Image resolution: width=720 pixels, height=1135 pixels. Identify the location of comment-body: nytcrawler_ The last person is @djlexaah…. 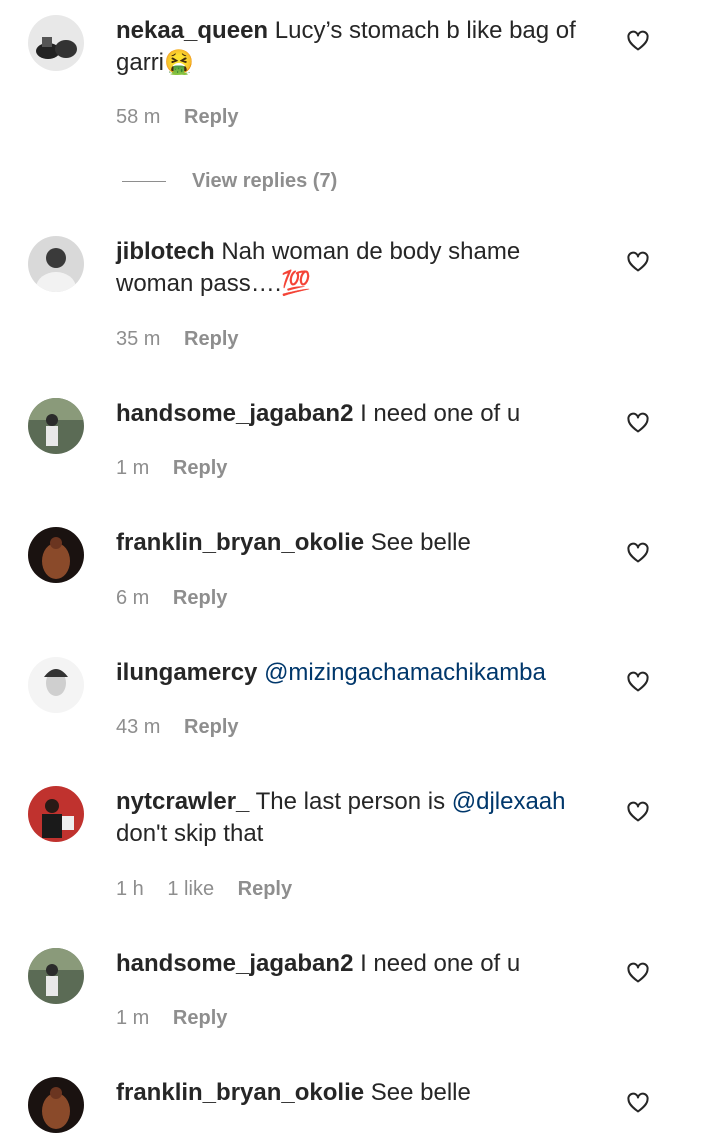
(356, 818).